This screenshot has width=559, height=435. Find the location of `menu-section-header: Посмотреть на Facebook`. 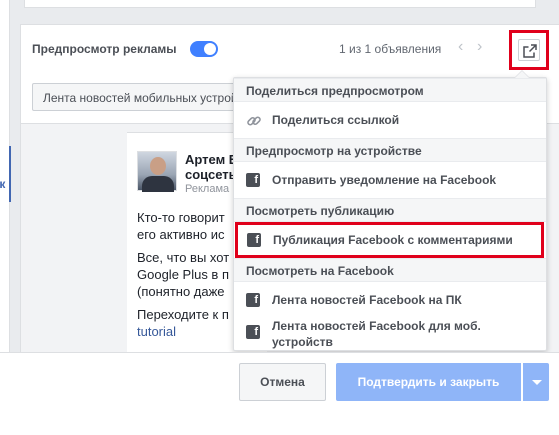

menu-section-header: Посмотреть на Facebook is located at coordinates (390, 270).